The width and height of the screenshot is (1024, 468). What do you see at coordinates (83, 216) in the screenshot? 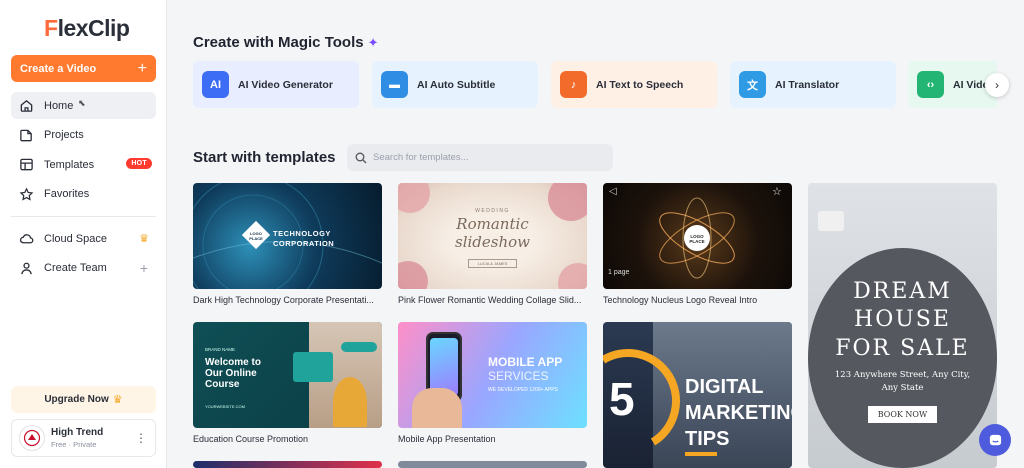
I see `sidebar-divider` at bounding box center [83, 216].